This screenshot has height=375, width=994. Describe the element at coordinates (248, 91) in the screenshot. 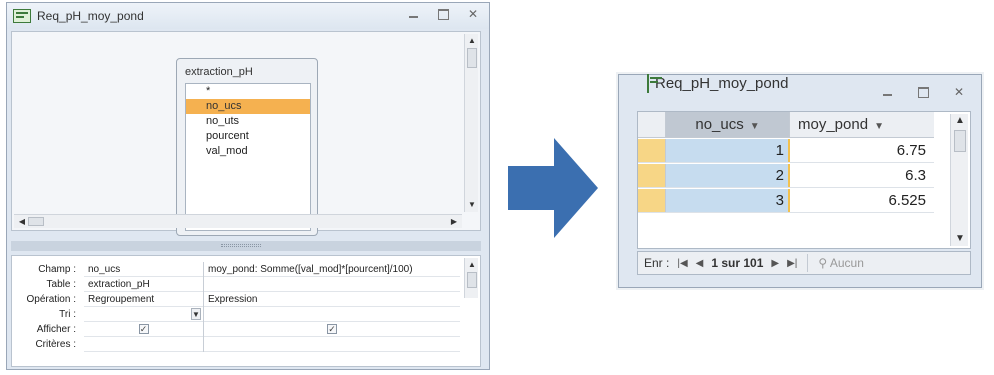

I see `field-item: *` at that location.